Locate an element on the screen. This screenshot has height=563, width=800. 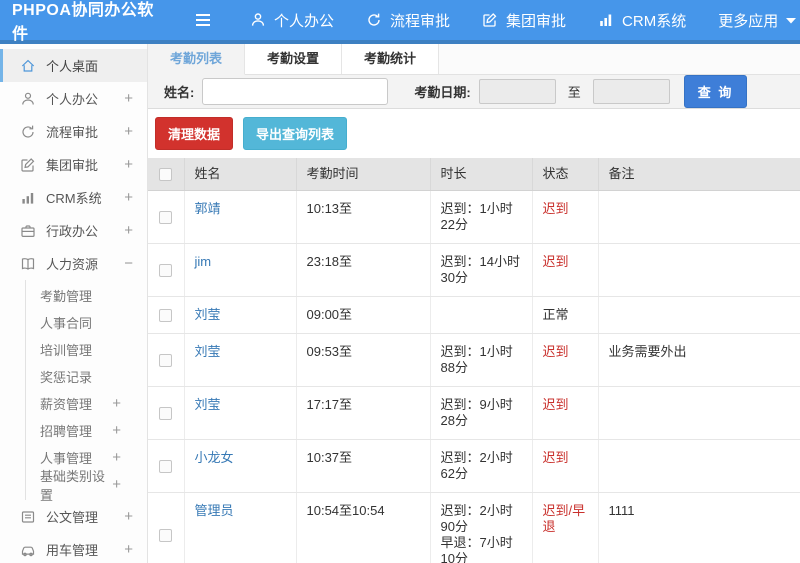
date-to-input is located at coordinates (631, 91).